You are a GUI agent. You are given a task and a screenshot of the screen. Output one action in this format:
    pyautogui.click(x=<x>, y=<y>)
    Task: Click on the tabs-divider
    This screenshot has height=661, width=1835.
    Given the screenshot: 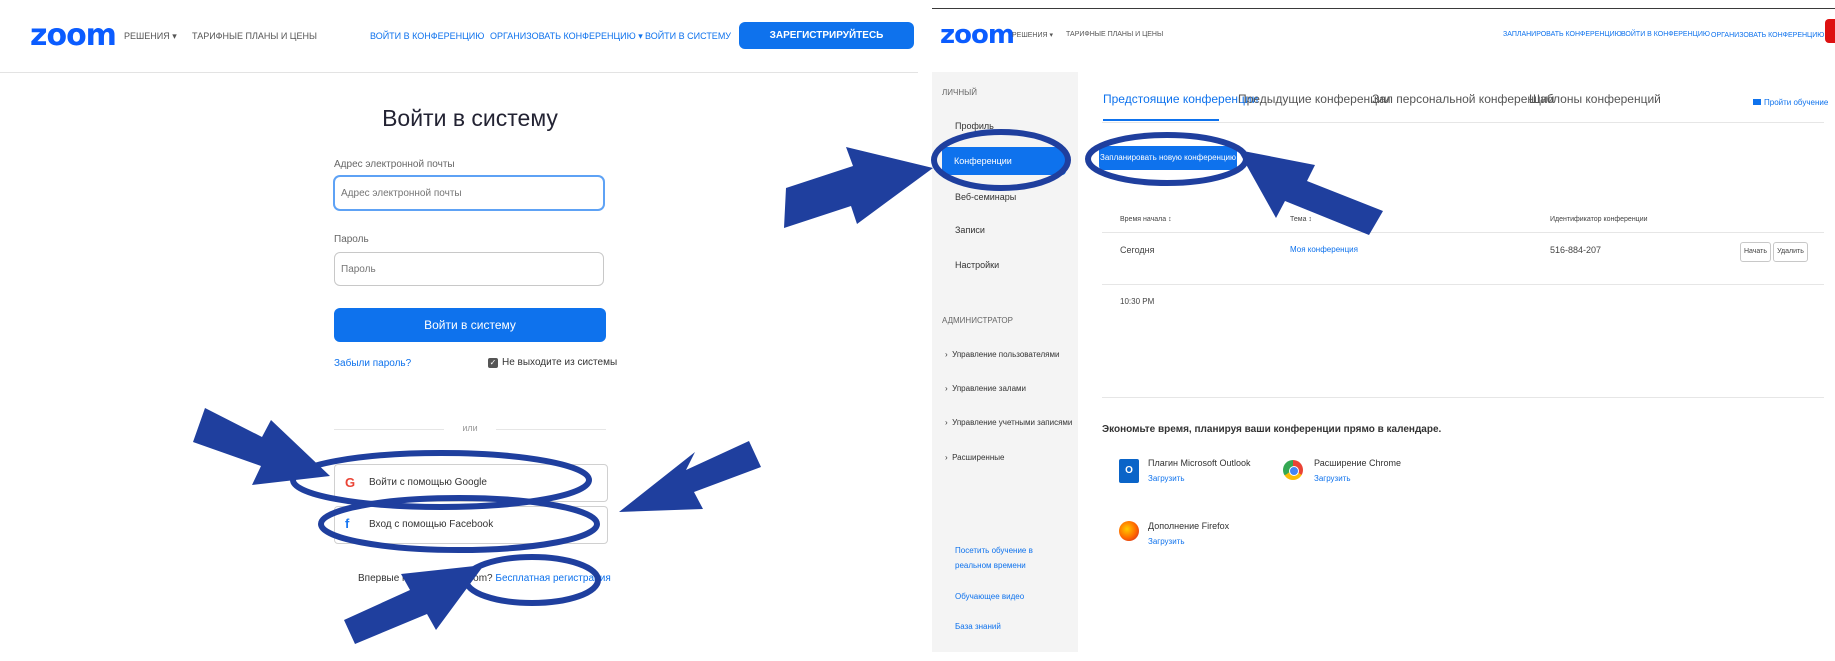 What is the action you would take?
    pyautogui.click(x=1463, y=122)
    